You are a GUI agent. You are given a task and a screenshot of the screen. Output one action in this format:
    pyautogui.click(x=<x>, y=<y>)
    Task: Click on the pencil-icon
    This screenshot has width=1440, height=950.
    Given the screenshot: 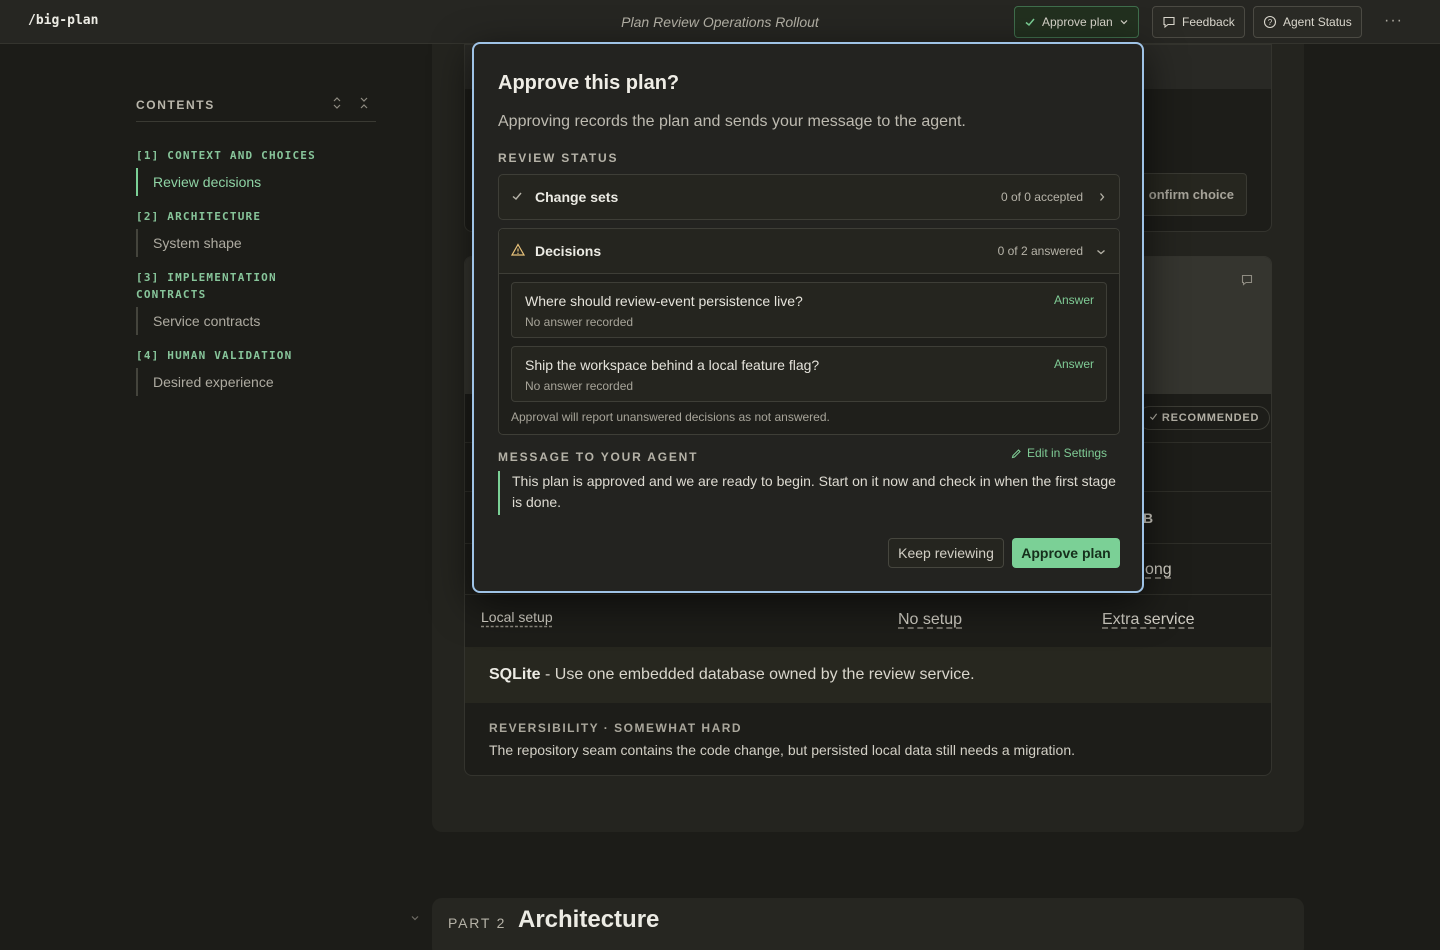 What is the action you would take?
    pyautogui.click(x=1016, y=453)
    